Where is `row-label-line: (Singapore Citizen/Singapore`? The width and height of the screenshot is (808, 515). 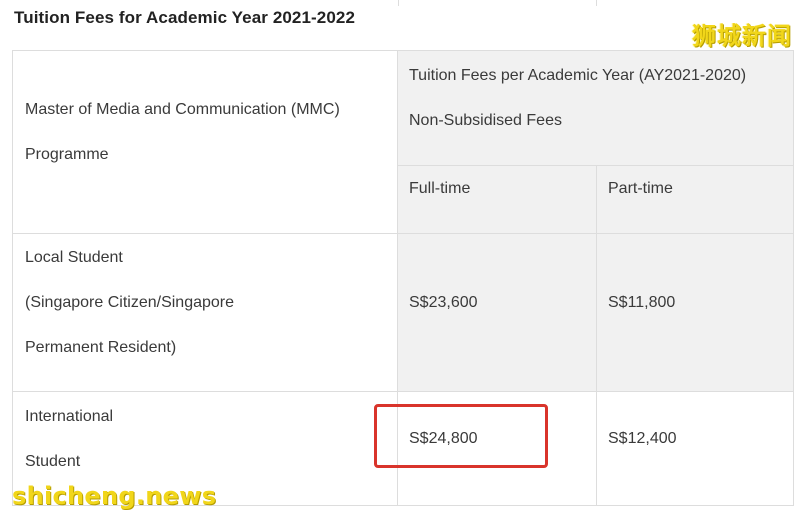
row-label-line: (Singapore Citizen/Singapore is located at coordinates (130, 302).